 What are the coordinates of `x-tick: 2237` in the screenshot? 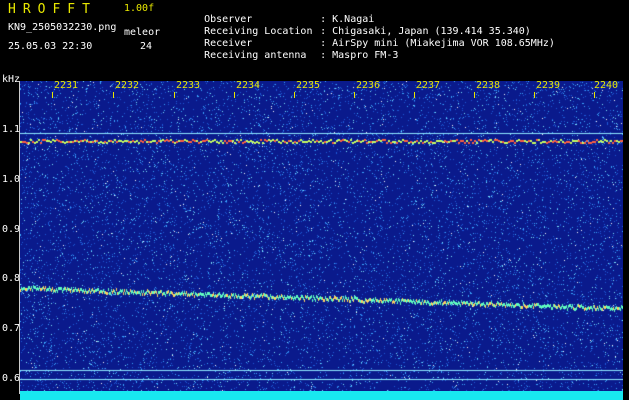 It's located at (428, 85).